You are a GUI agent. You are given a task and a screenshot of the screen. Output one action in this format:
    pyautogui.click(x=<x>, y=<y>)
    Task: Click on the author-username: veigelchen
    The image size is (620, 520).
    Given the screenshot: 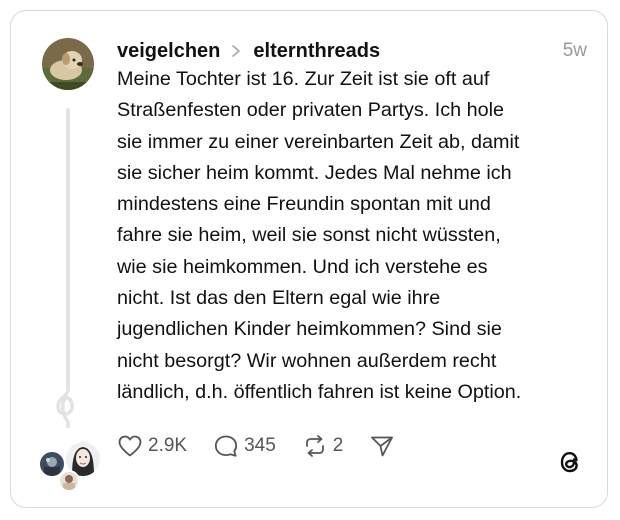 What is the action you would take?
    pyautogui.click(x=168, y=51)
    